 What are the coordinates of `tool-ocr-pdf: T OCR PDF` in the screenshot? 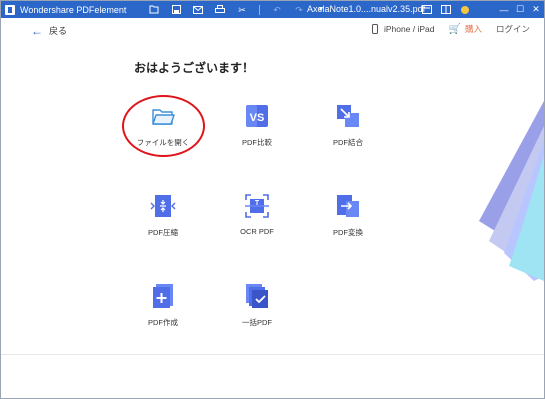 It's located at (257, 214).